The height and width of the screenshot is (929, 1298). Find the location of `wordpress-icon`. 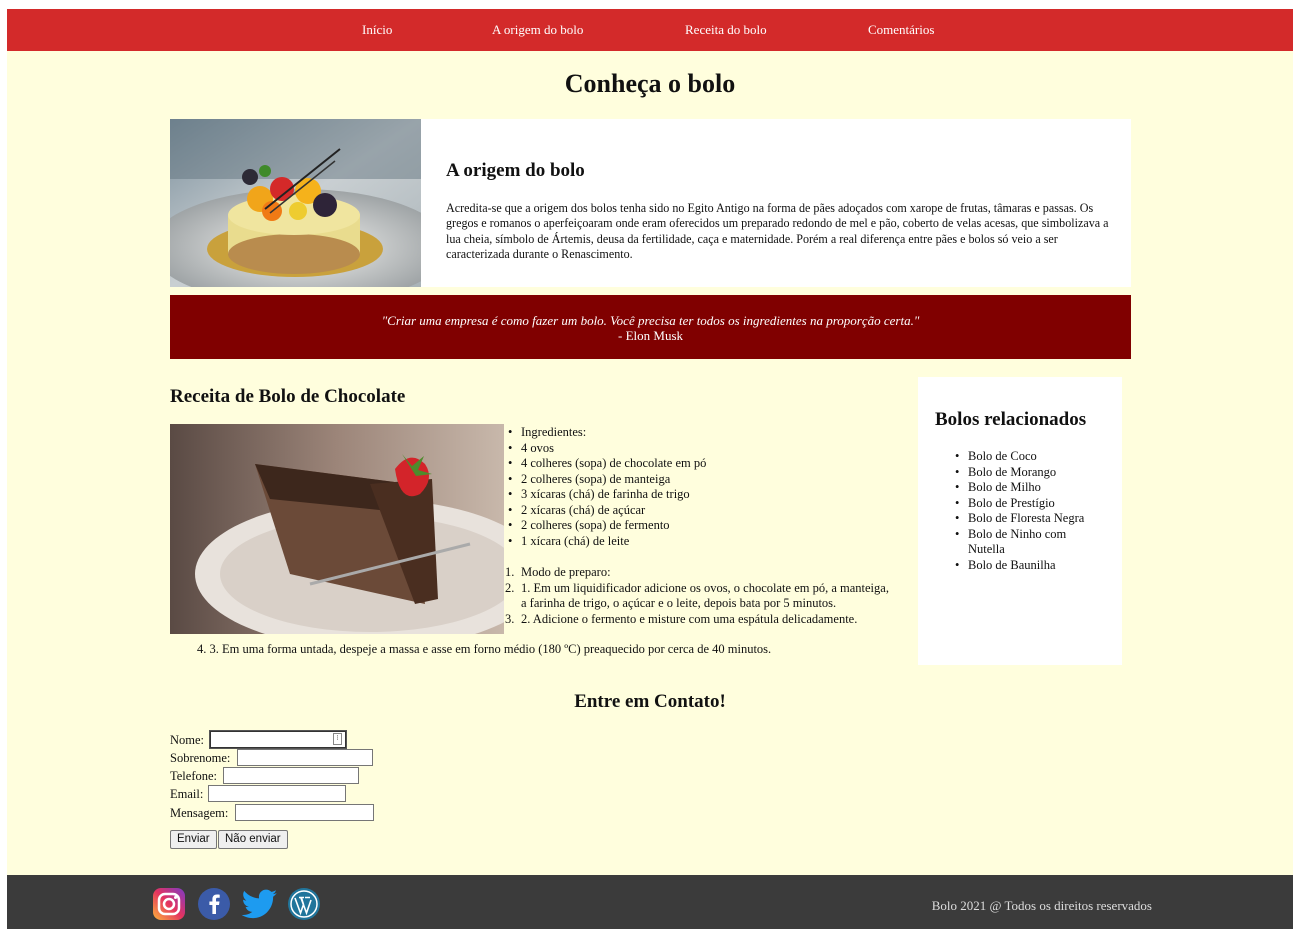

wordpress-icon is located at coordinates (304, 904).